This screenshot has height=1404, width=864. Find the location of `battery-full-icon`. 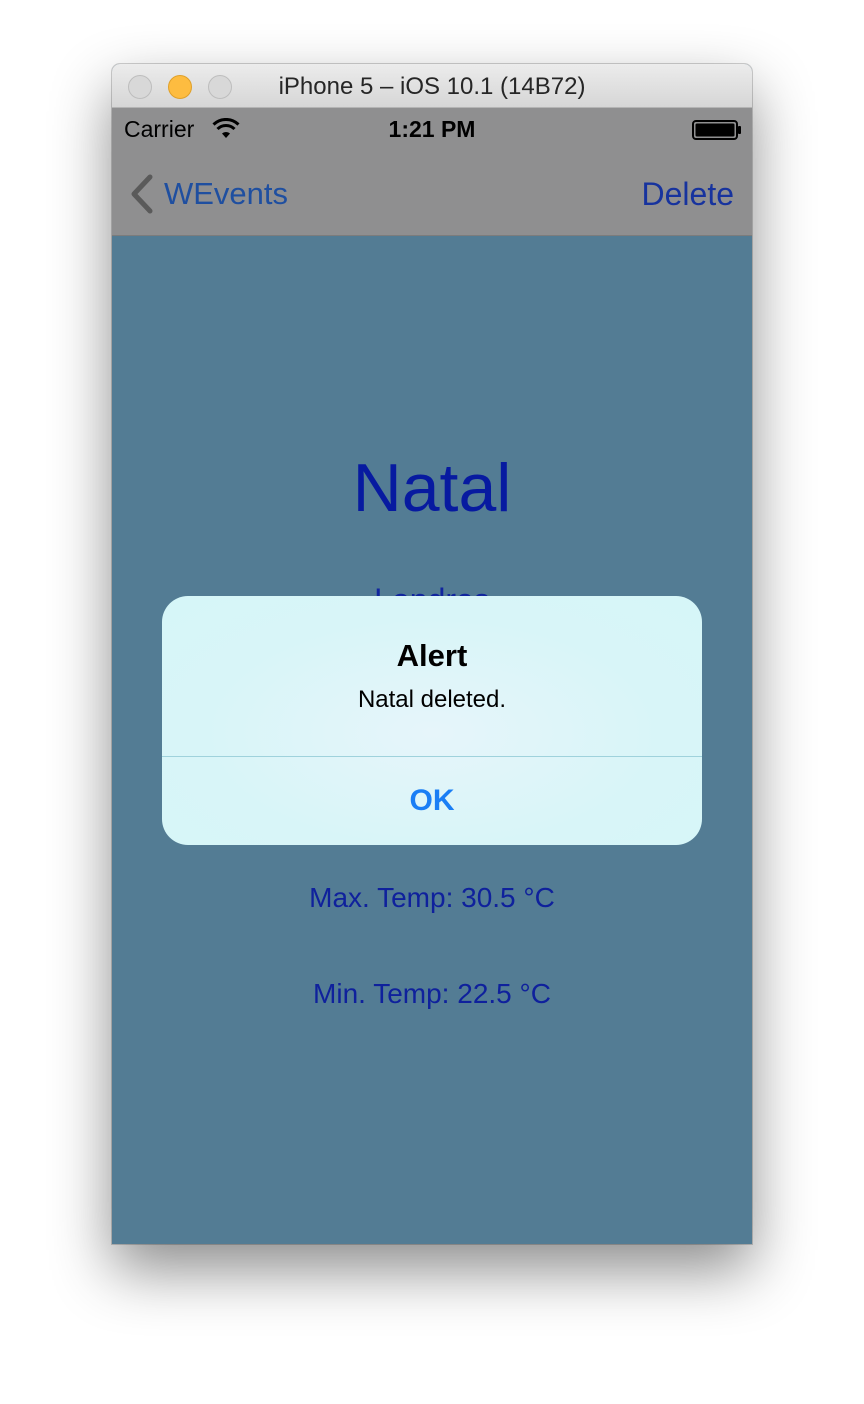

battery-full-icon is located at coordinates (716, 130).